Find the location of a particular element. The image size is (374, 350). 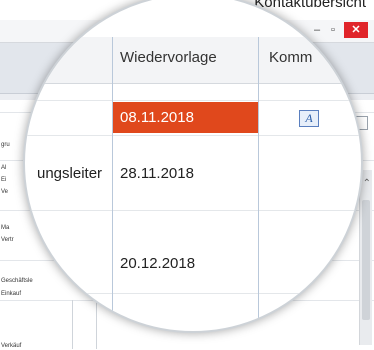

chevron-up-icon: ⌃ is located at coordinates (367, 183).